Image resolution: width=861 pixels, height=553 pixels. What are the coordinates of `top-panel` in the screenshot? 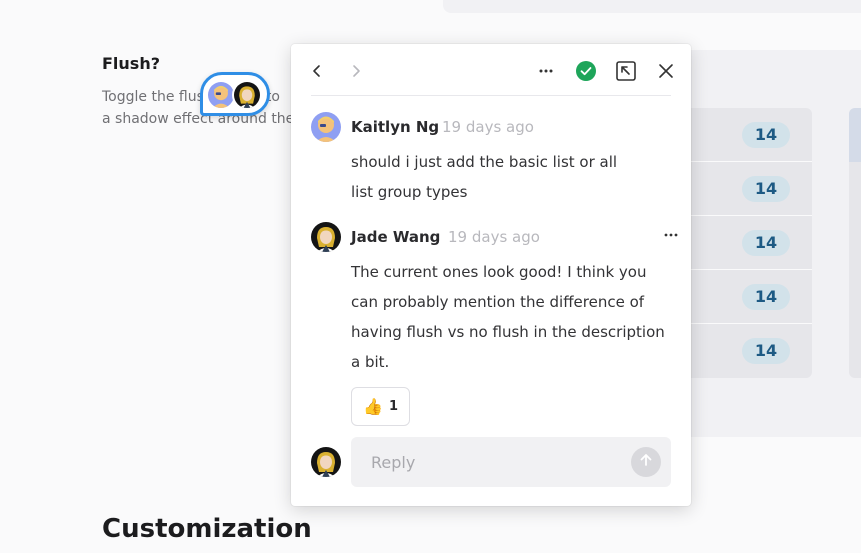 It's located at (652, 6).